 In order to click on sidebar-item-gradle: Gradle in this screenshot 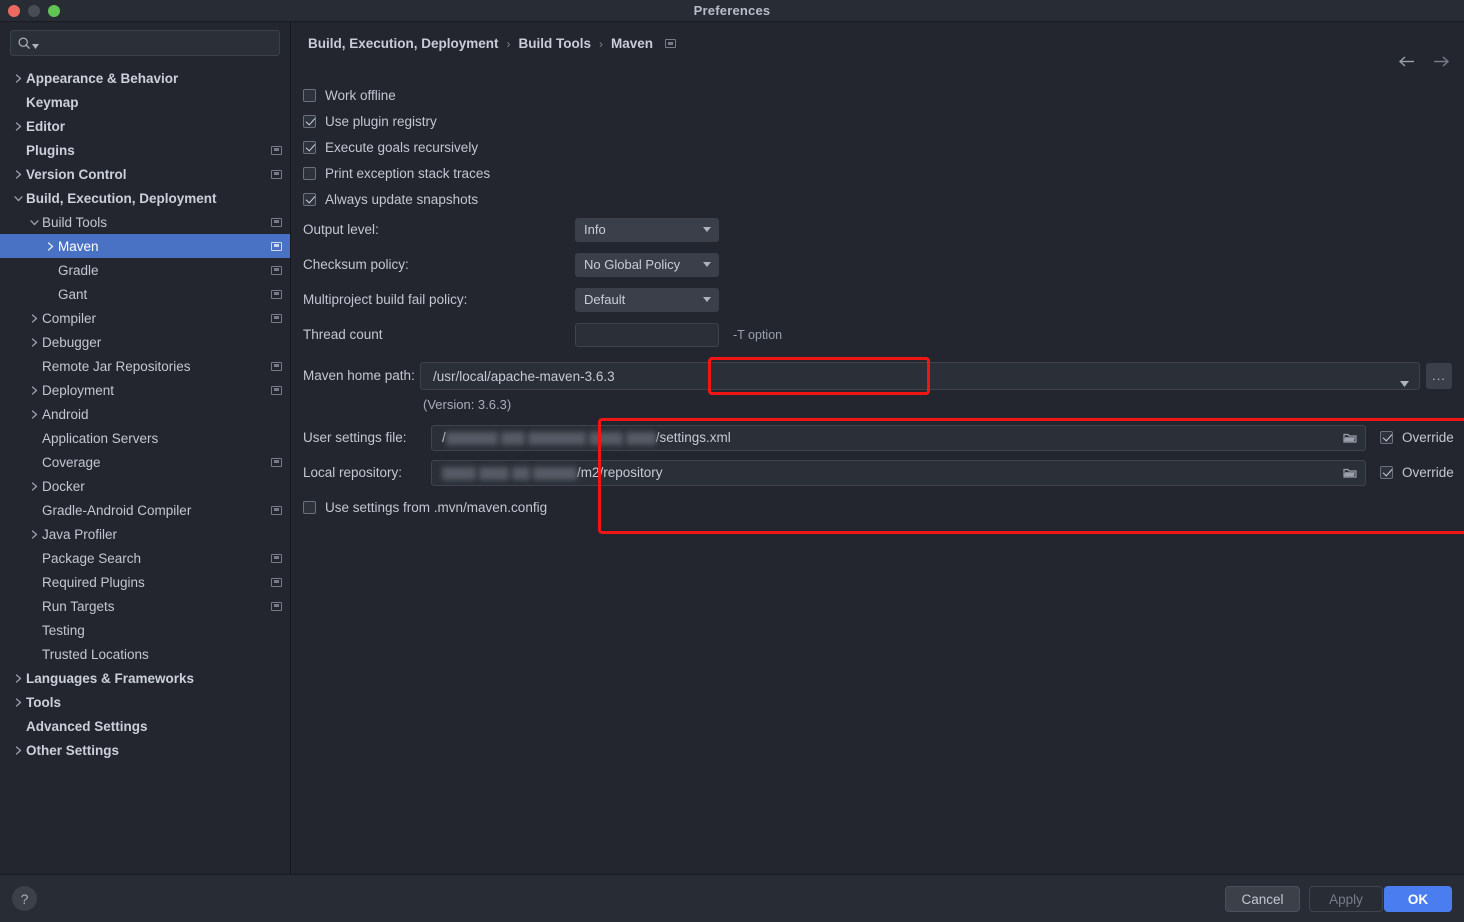, I will do `click(145, 270)`.